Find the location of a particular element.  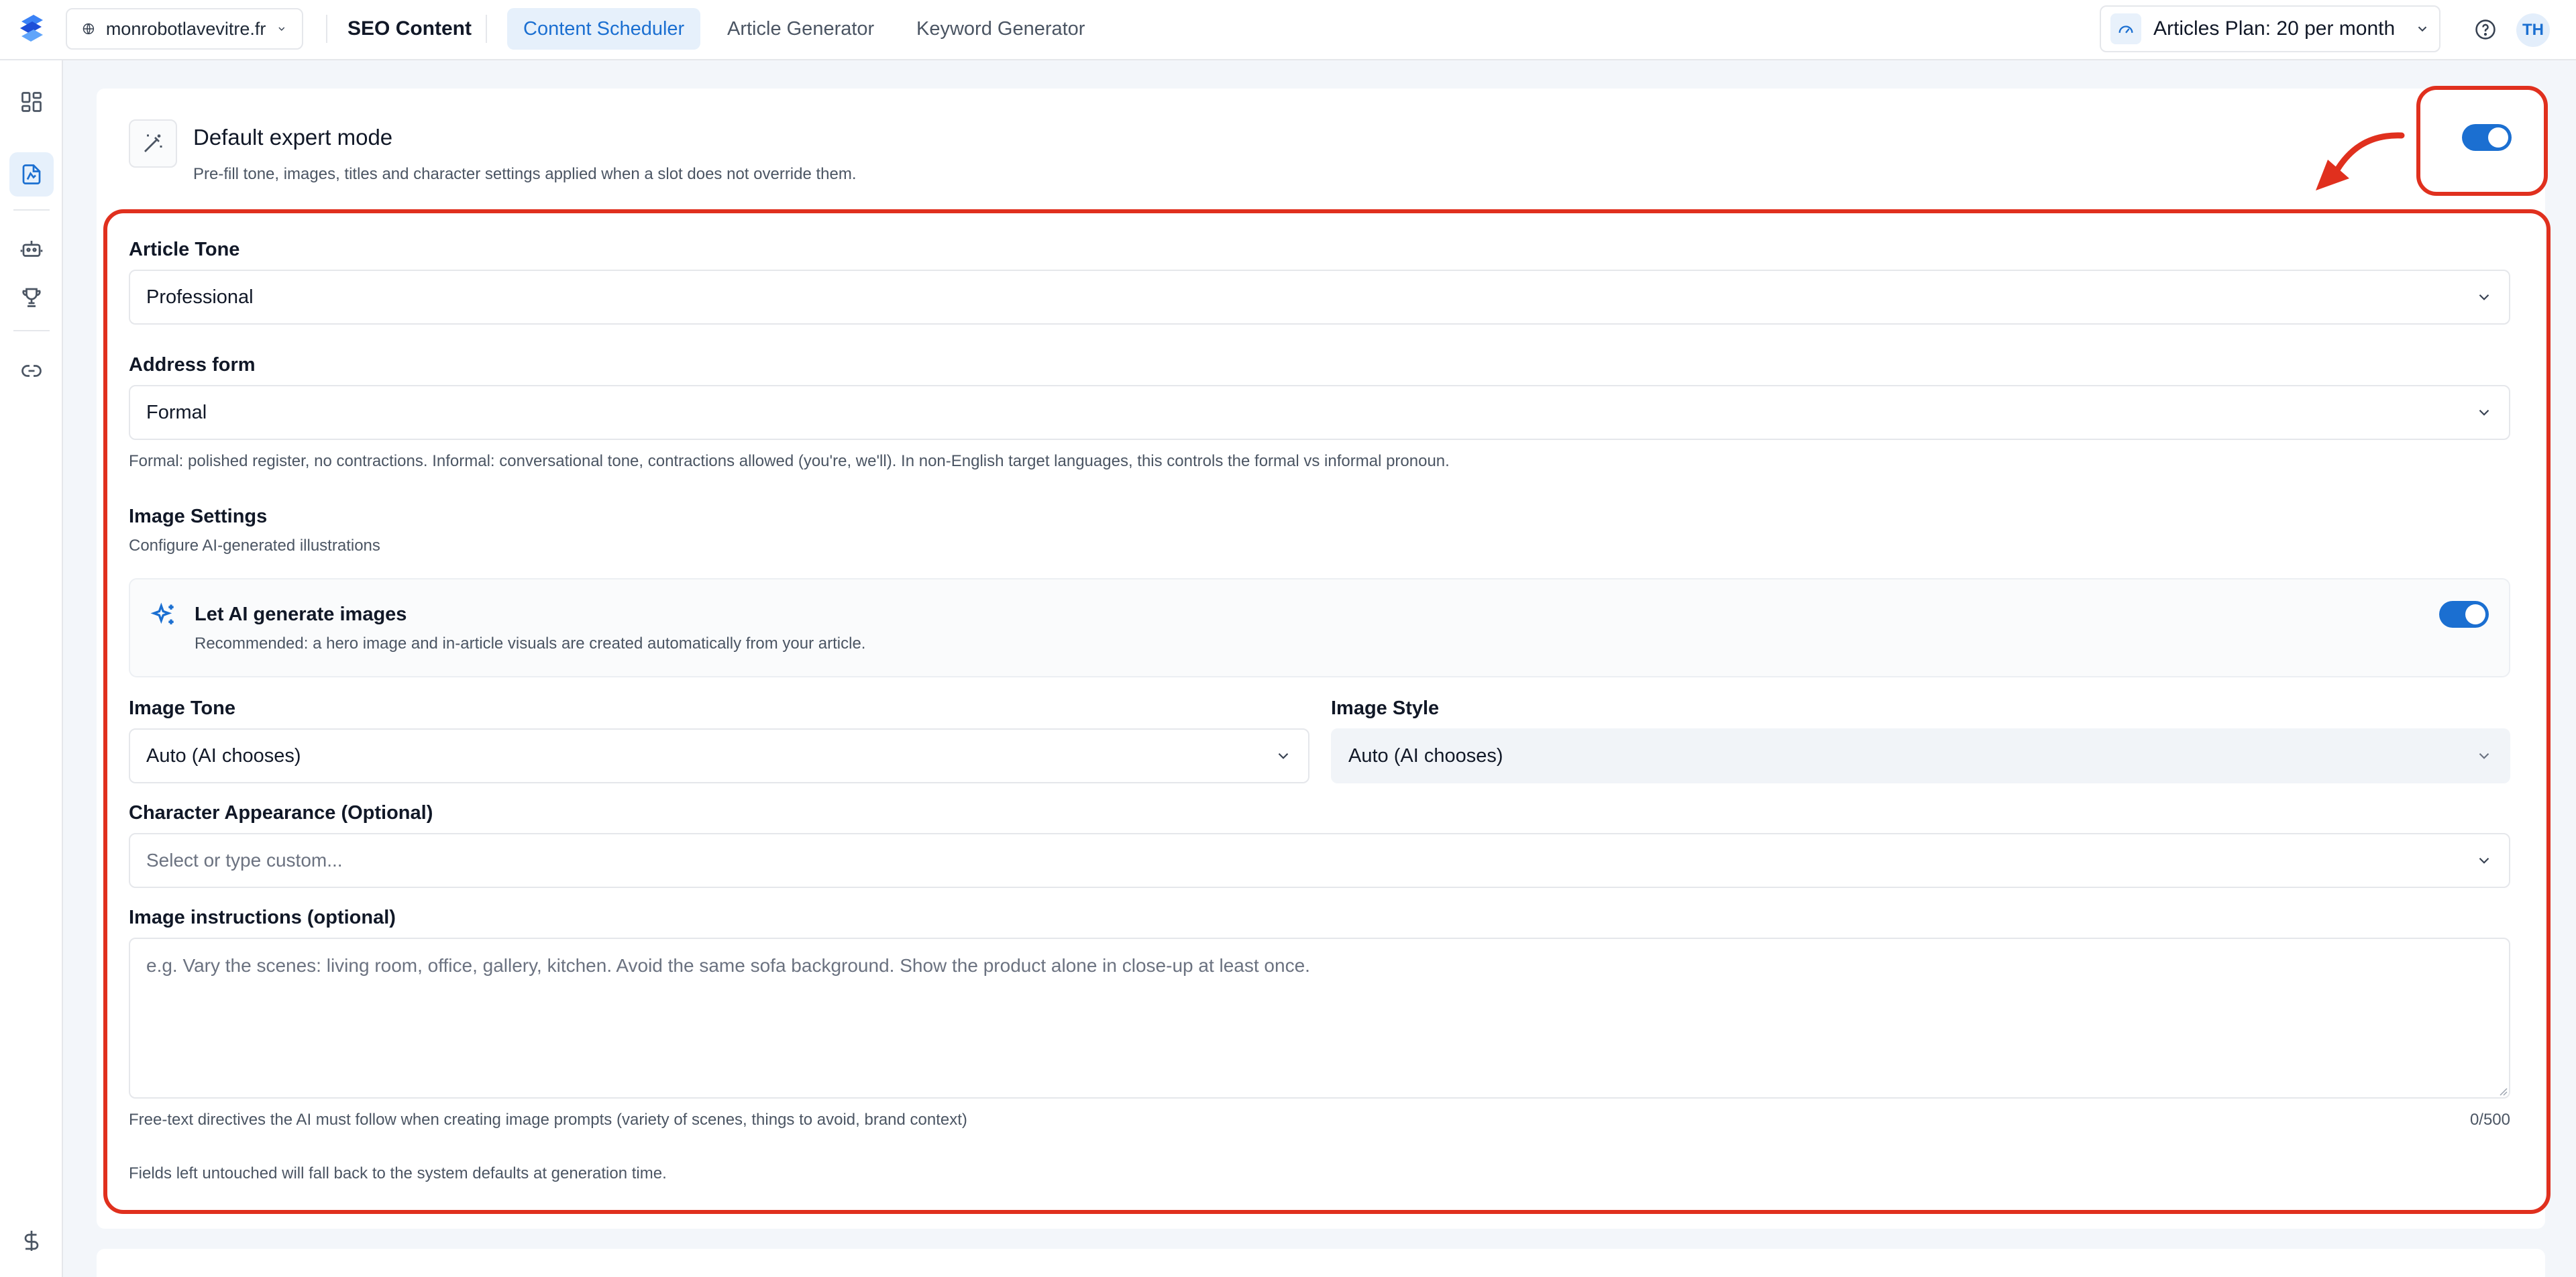

sidebar-item-links is located at coordinates (31, 371).